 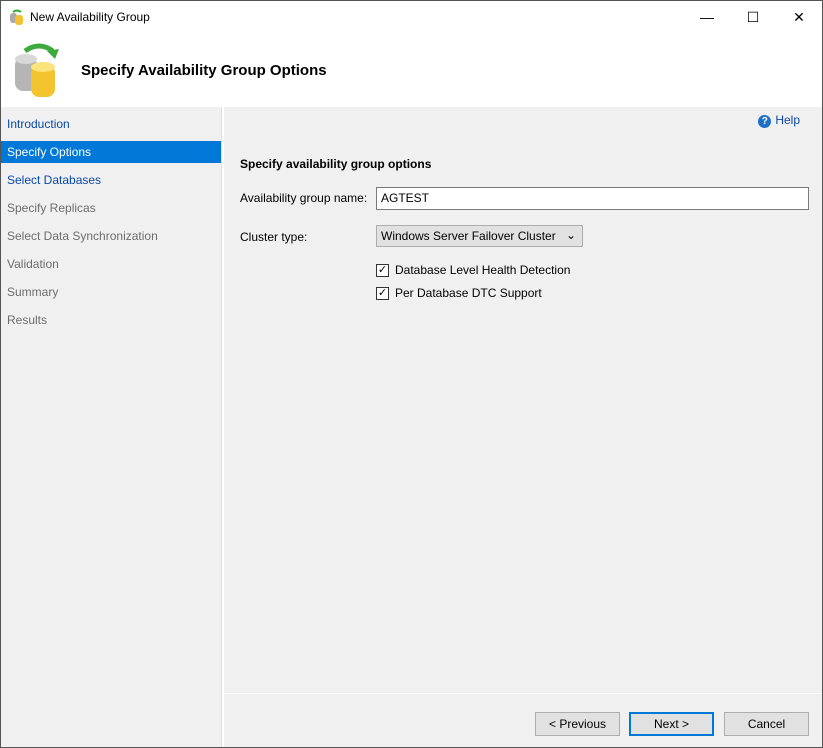 I want to click on help-icon: ?, so click(x=765, y=121).